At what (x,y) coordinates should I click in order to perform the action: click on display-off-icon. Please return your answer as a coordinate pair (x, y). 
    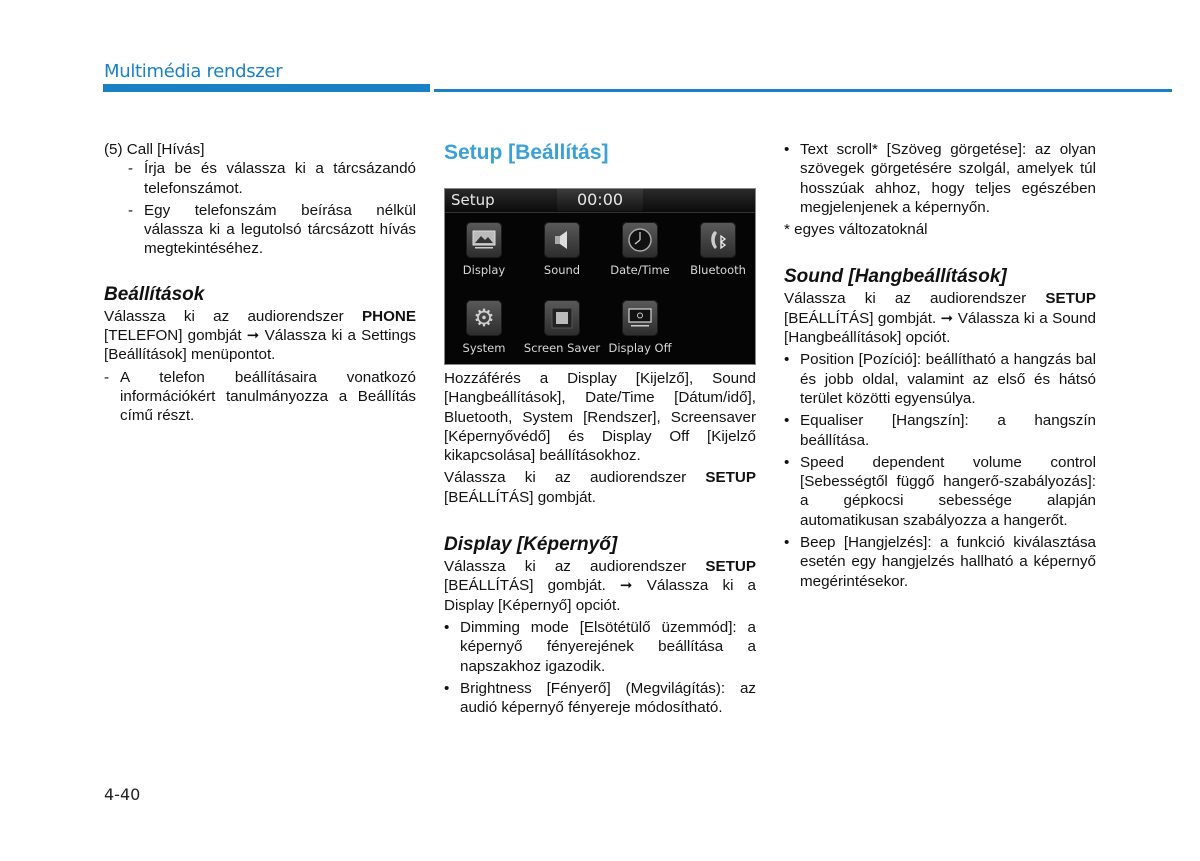
    Looking at the image, I should click on (640, 318).